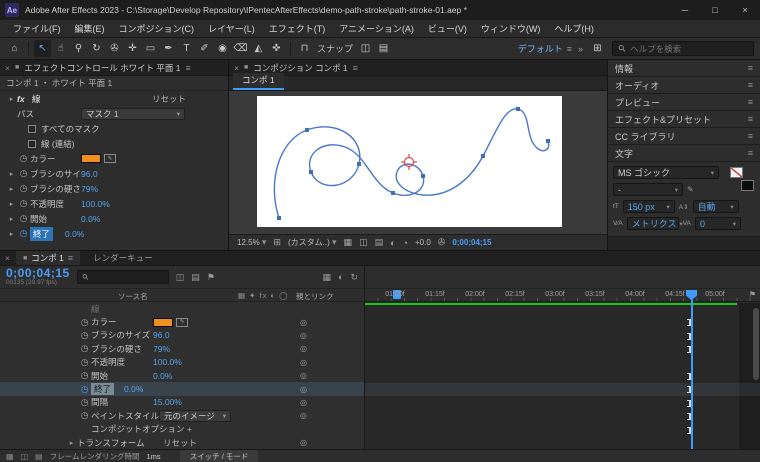 The width and height of the screenshot is (760, 462). What do you see at coordinates (182, 348) in the screenshot?
I see `brush-hardness-row: ◷ ブラシの硬さ 79% ◎` at bounding box center [182, 348].